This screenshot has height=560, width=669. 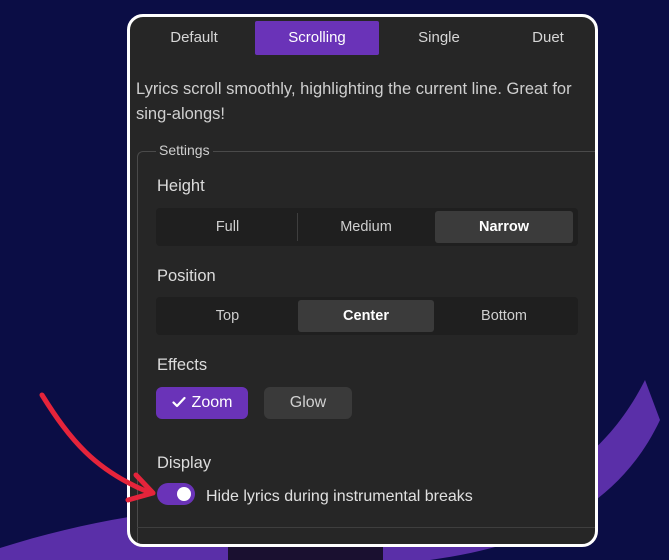 I want to click on position-selector: Top Center Bottom, so click(x=367, y=316).